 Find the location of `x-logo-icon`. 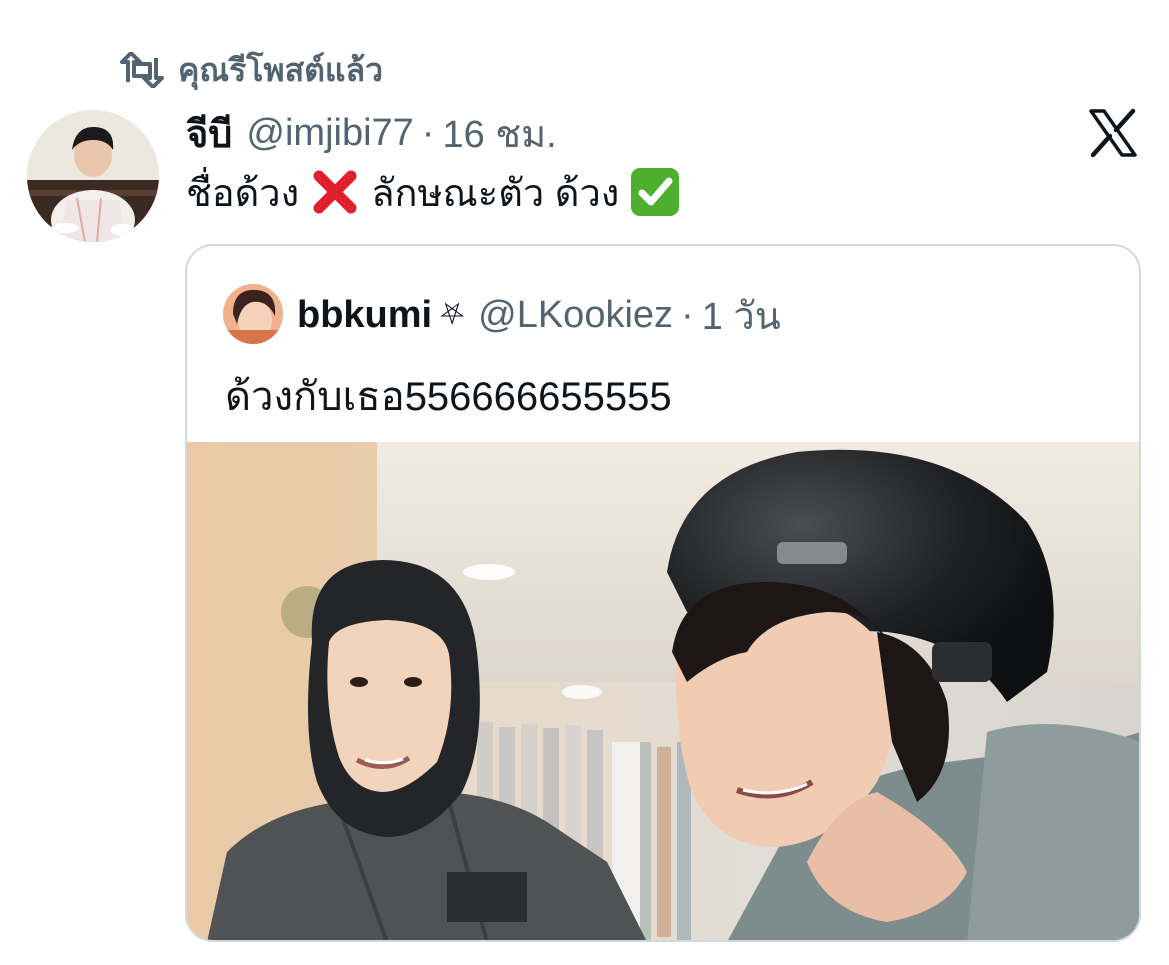

x-logo-icon is located at coordinates (1113, 133).